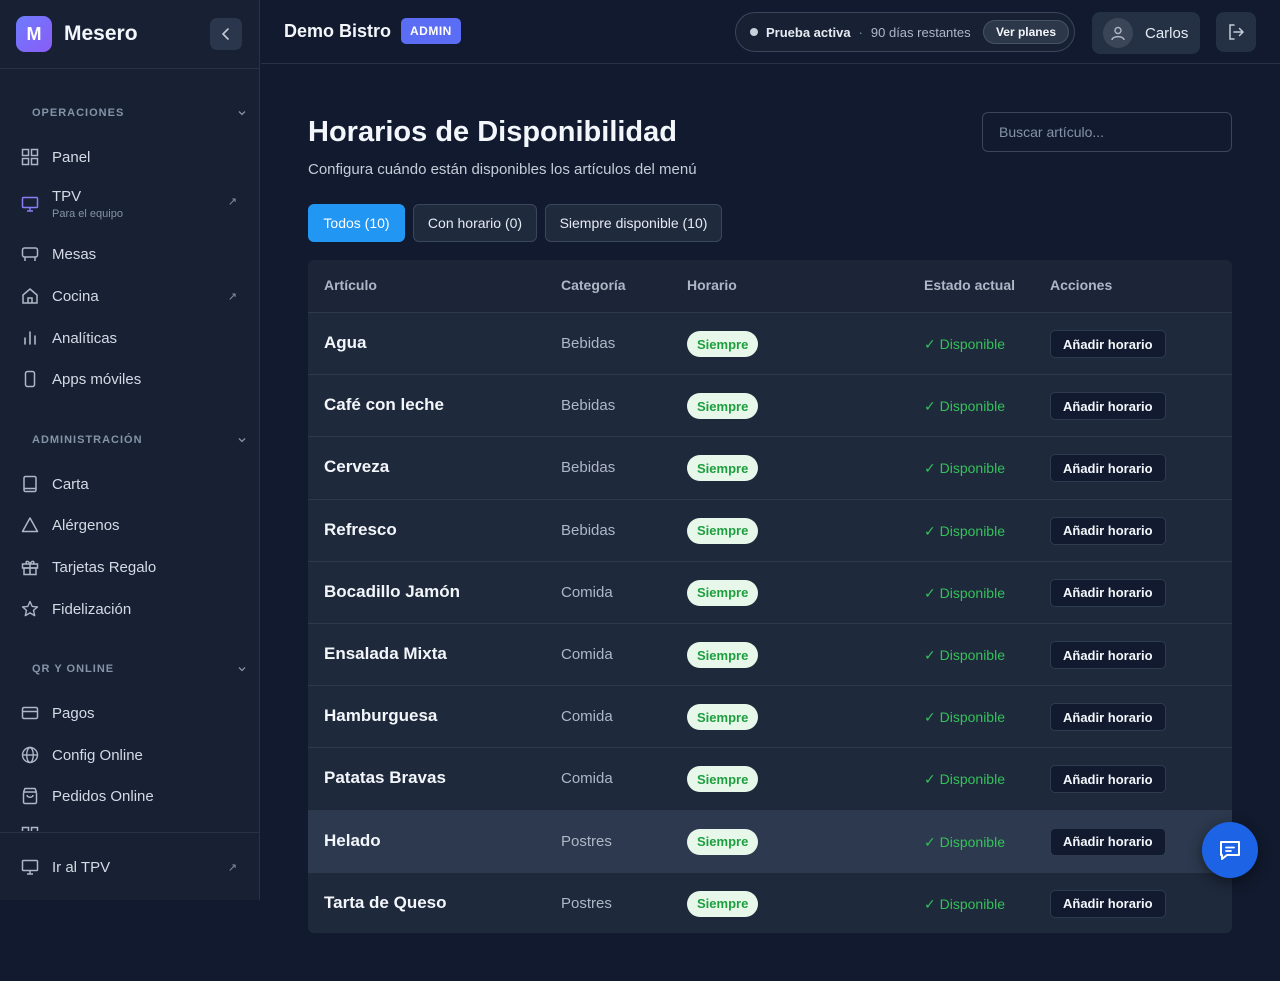  Describe the element at coordinates (71, 157) in the screenshot. I see `sidebar-item-label: Panel` at that location.